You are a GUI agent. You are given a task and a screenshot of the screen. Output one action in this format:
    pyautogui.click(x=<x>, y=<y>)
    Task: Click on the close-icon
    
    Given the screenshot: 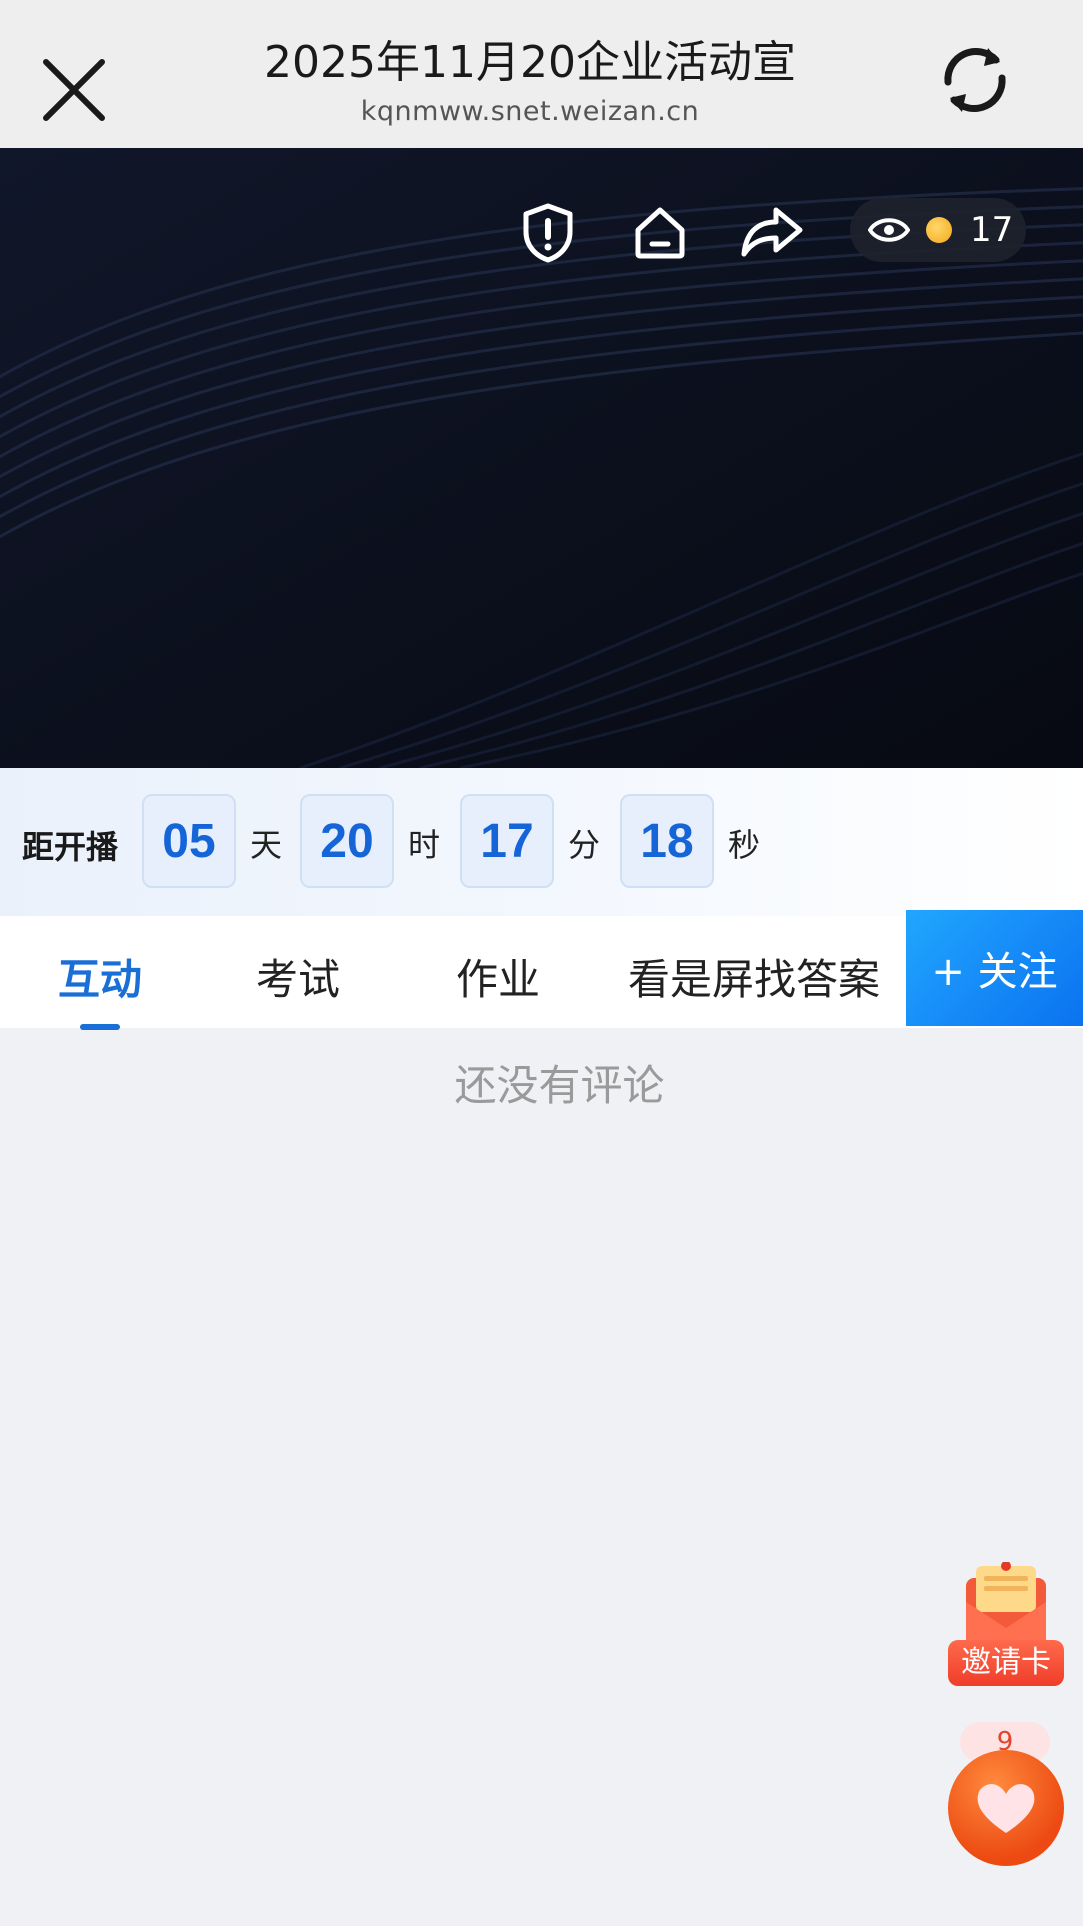 What is the action you would take?
    pyautogui.click(x=74, y=90)
    